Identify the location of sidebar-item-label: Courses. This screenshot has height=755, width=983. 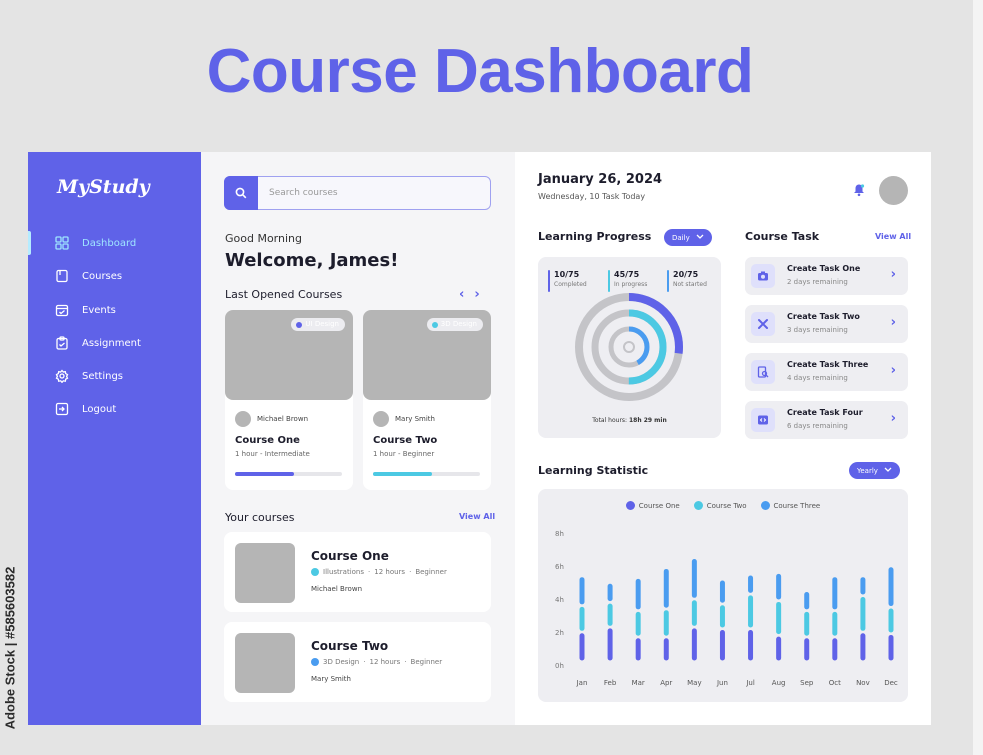
(102, 276).